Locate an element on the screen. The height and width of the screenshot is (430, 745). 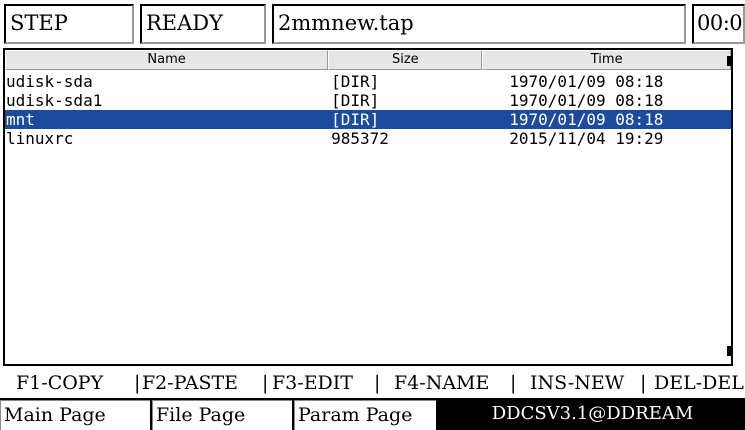
file-name: udisk-sda is located at coordinates (49, 81).